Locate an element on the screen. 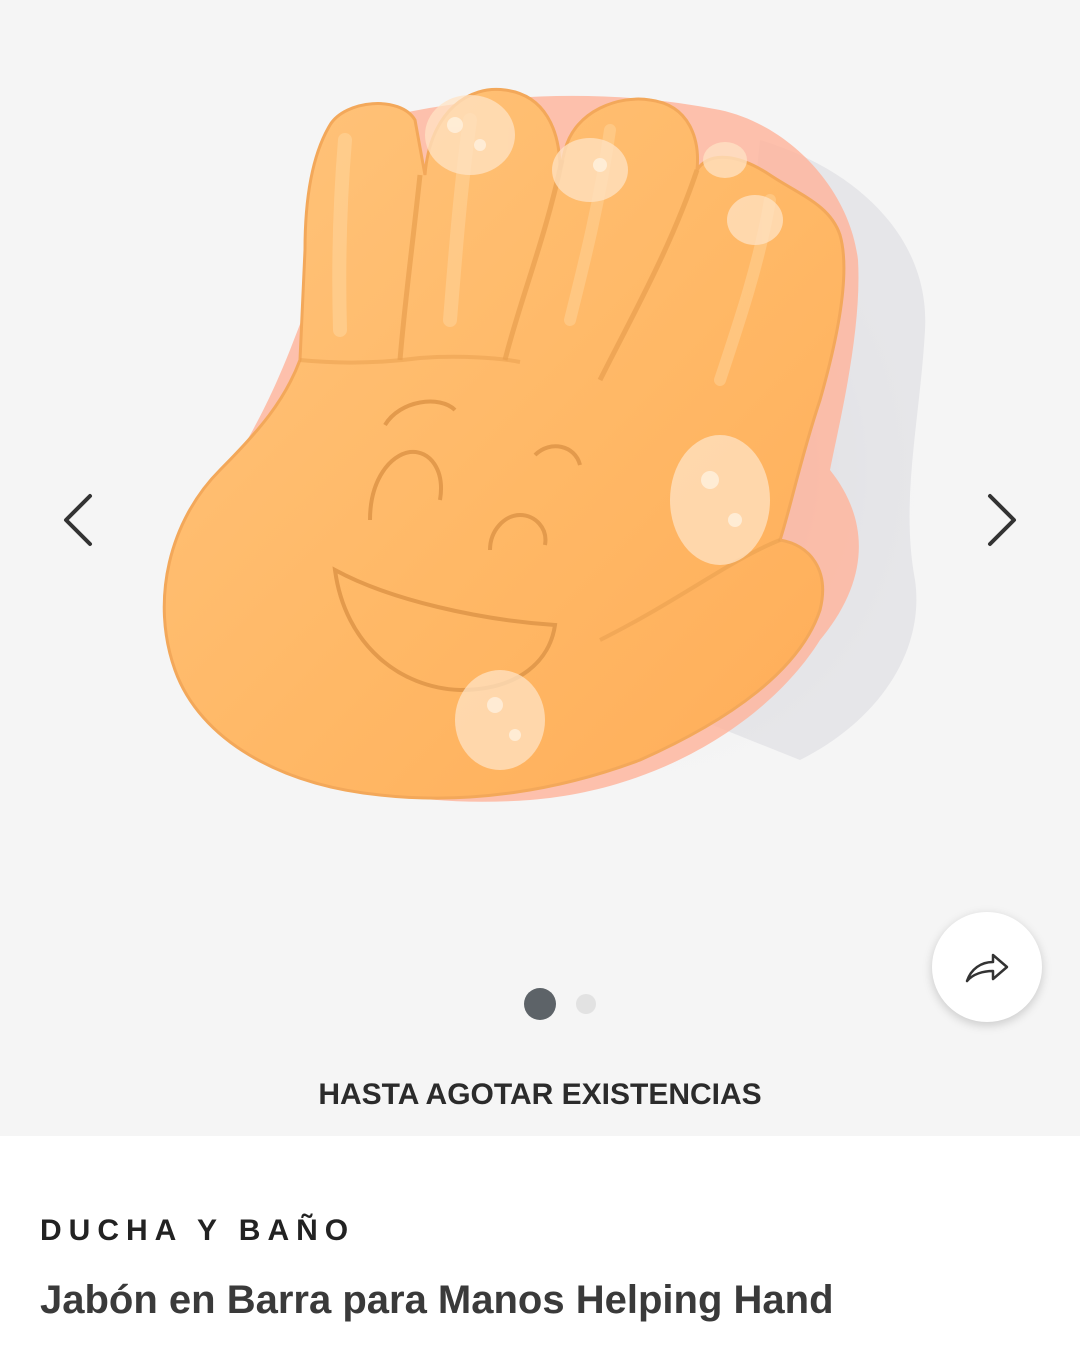  stock-status-label: HASTA AGOTAR EXISTENCIAS is located at coordinates (540, 1094).